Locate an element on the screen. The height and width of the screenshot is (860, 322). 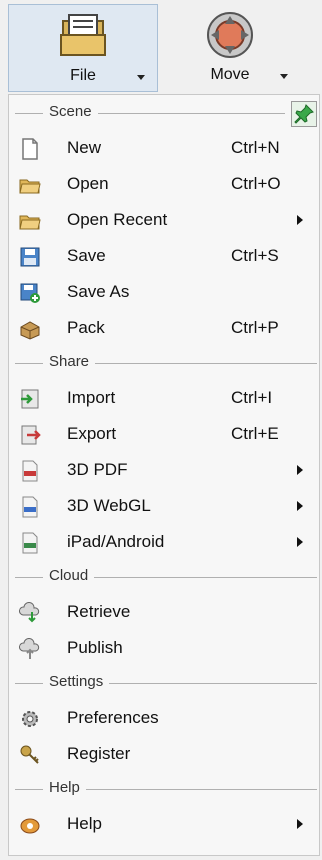
section-label: Settings is located at coordinates (76, 681).